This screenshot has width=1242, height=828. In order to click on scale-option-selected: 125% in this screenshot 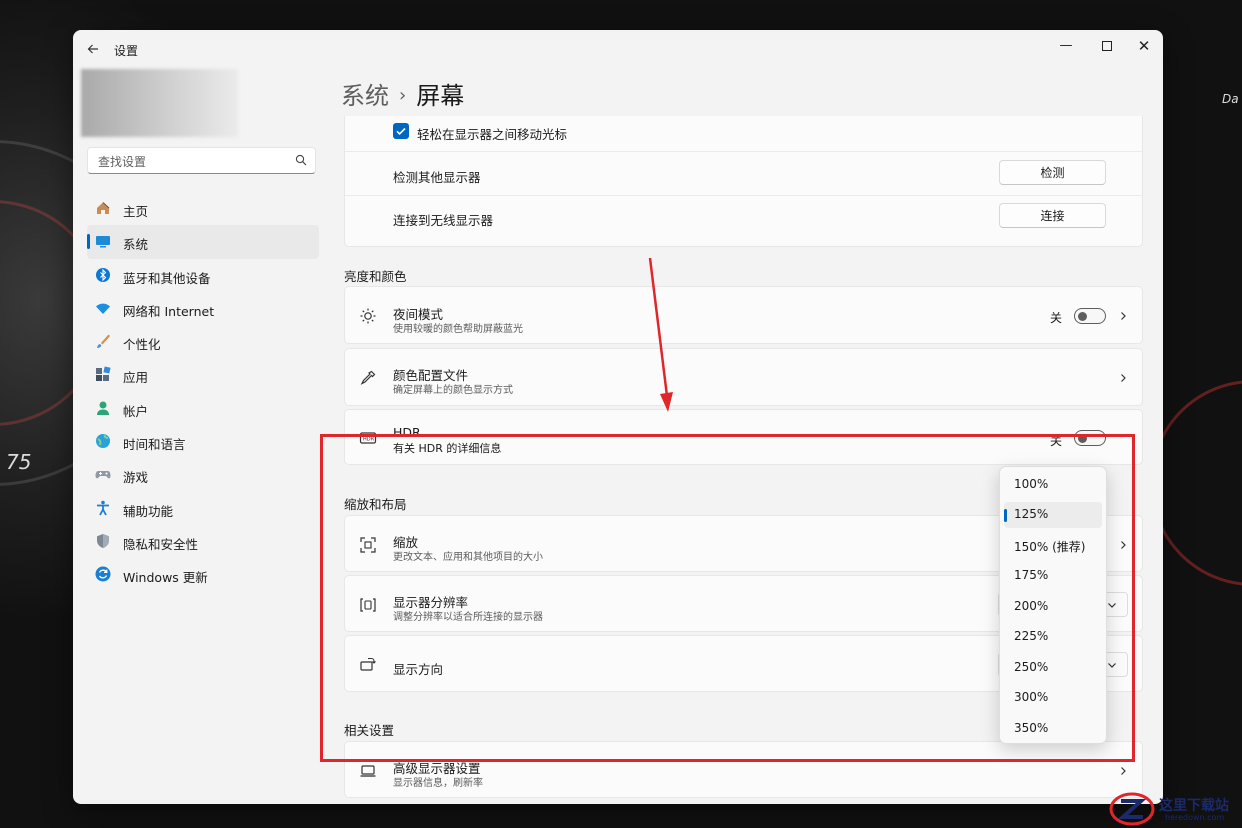, I will do `click(1053, 515)`.